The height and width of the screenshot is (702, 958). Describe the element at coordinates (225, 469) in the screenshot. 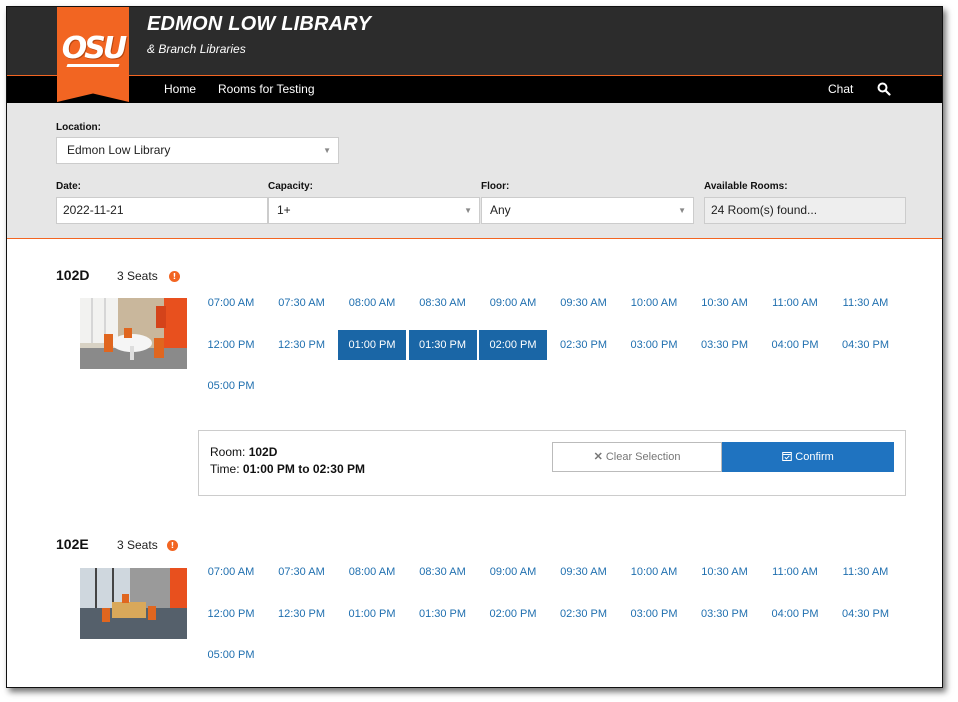

I see `time-label: Time:` at that location.